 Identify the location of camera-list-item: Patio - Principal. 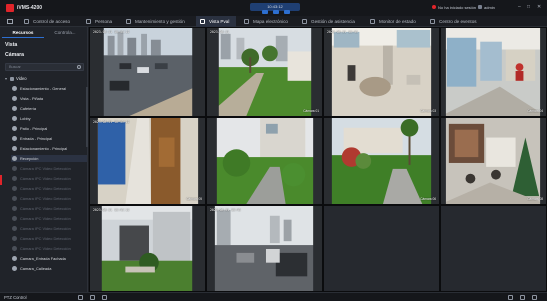
(49, 128).